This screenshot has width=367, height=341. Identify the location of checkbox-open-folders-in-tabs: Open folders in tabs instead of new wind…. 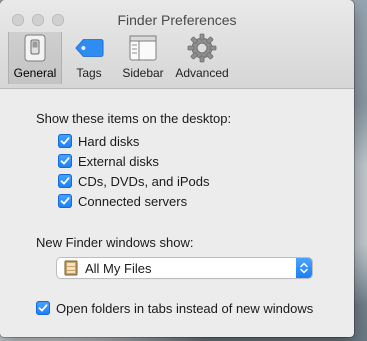
(195, 308).